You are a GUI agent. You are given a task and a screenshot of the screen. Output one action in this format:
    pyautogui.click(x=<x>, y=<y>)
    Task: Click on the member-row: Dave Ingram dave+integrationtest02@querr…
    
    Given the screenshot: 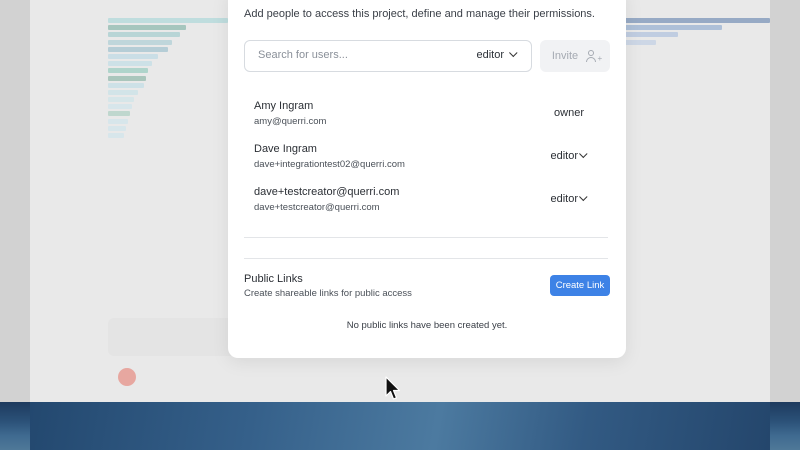 What is the action you would take?
    pyautogui.click(x=434, y=159)
    